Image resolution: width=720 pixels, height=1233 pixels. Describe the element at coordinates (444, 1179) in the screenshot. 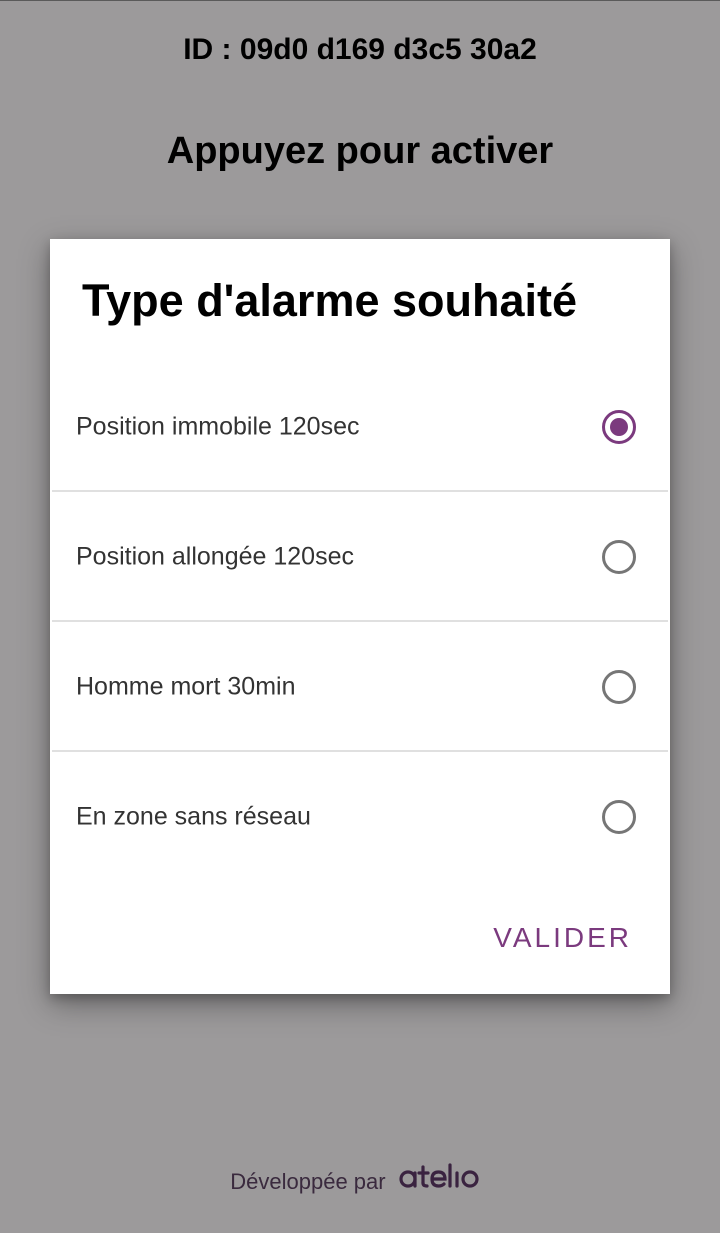

I see `atelio-logo` at that location.